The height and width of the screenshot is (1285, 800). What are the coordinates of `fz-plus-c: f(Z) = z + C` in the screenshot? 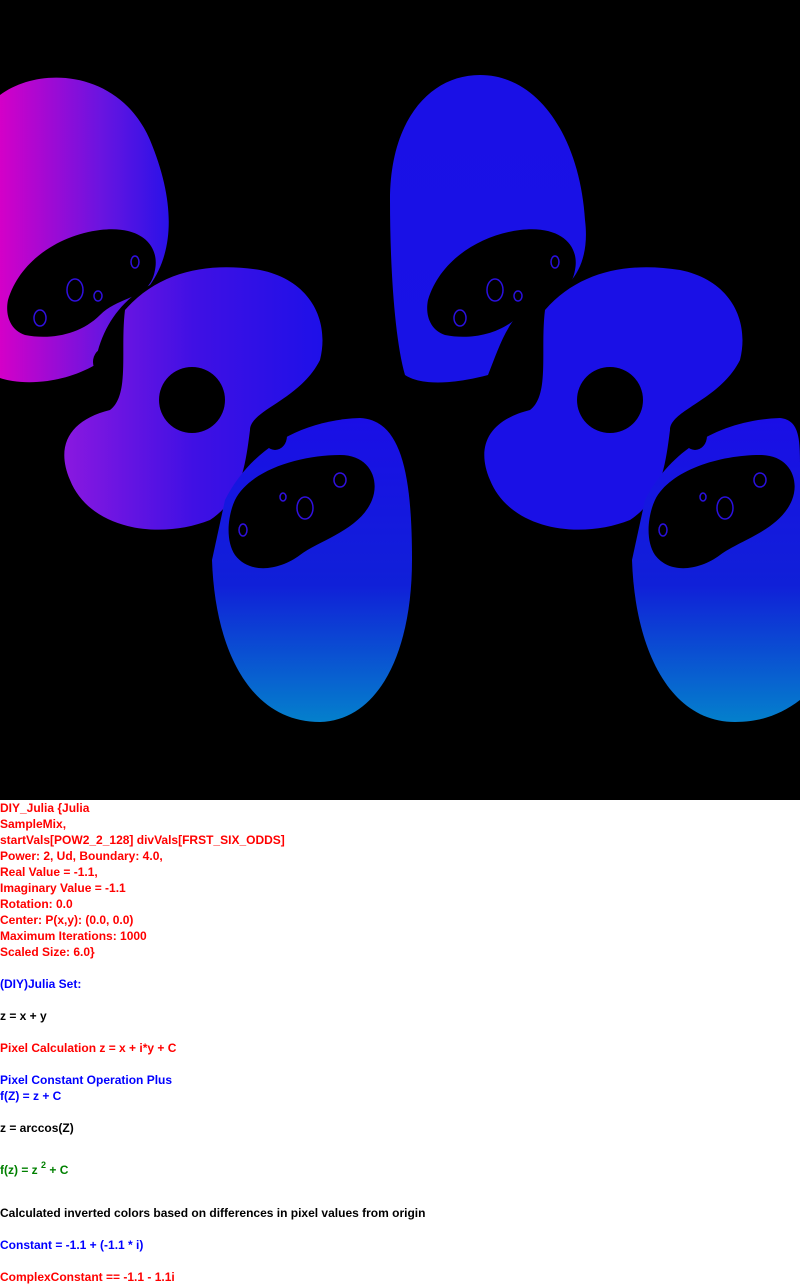 It's located at (31, 1096).